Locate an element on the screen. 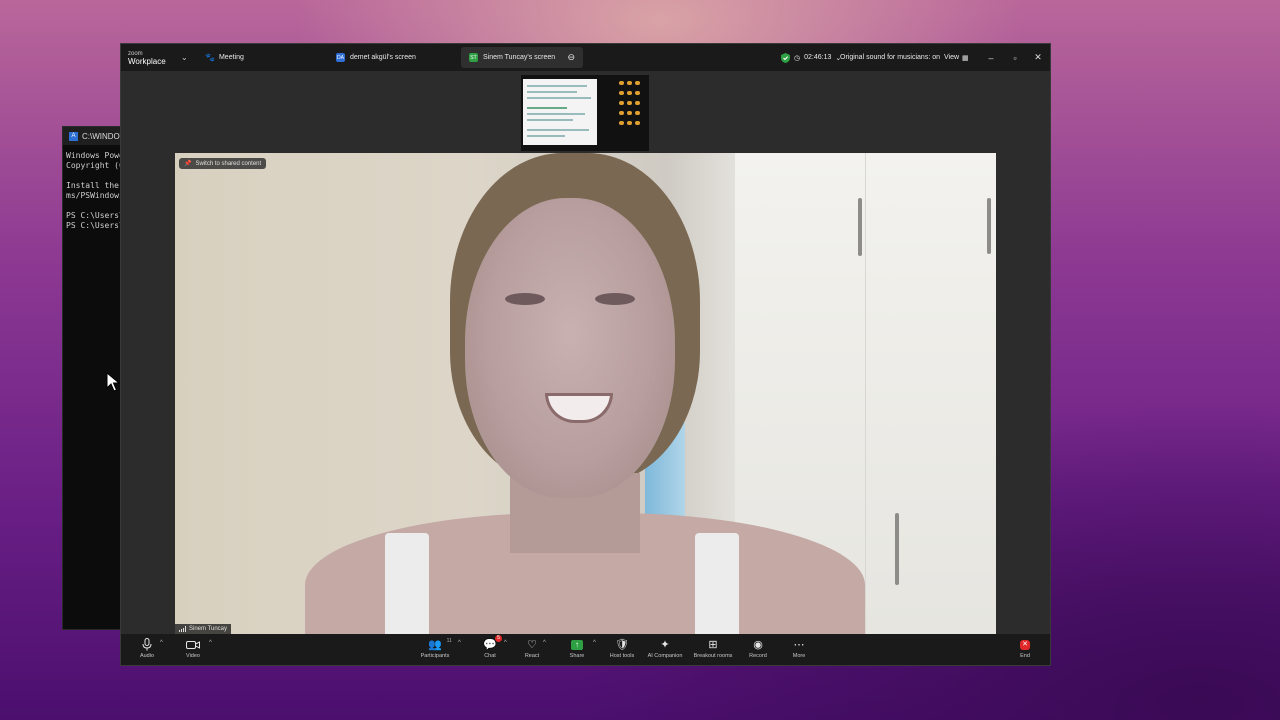 This screenshot has height=720, width=1280. shield-icon: 🛡 is located at coordinates (622, 645).